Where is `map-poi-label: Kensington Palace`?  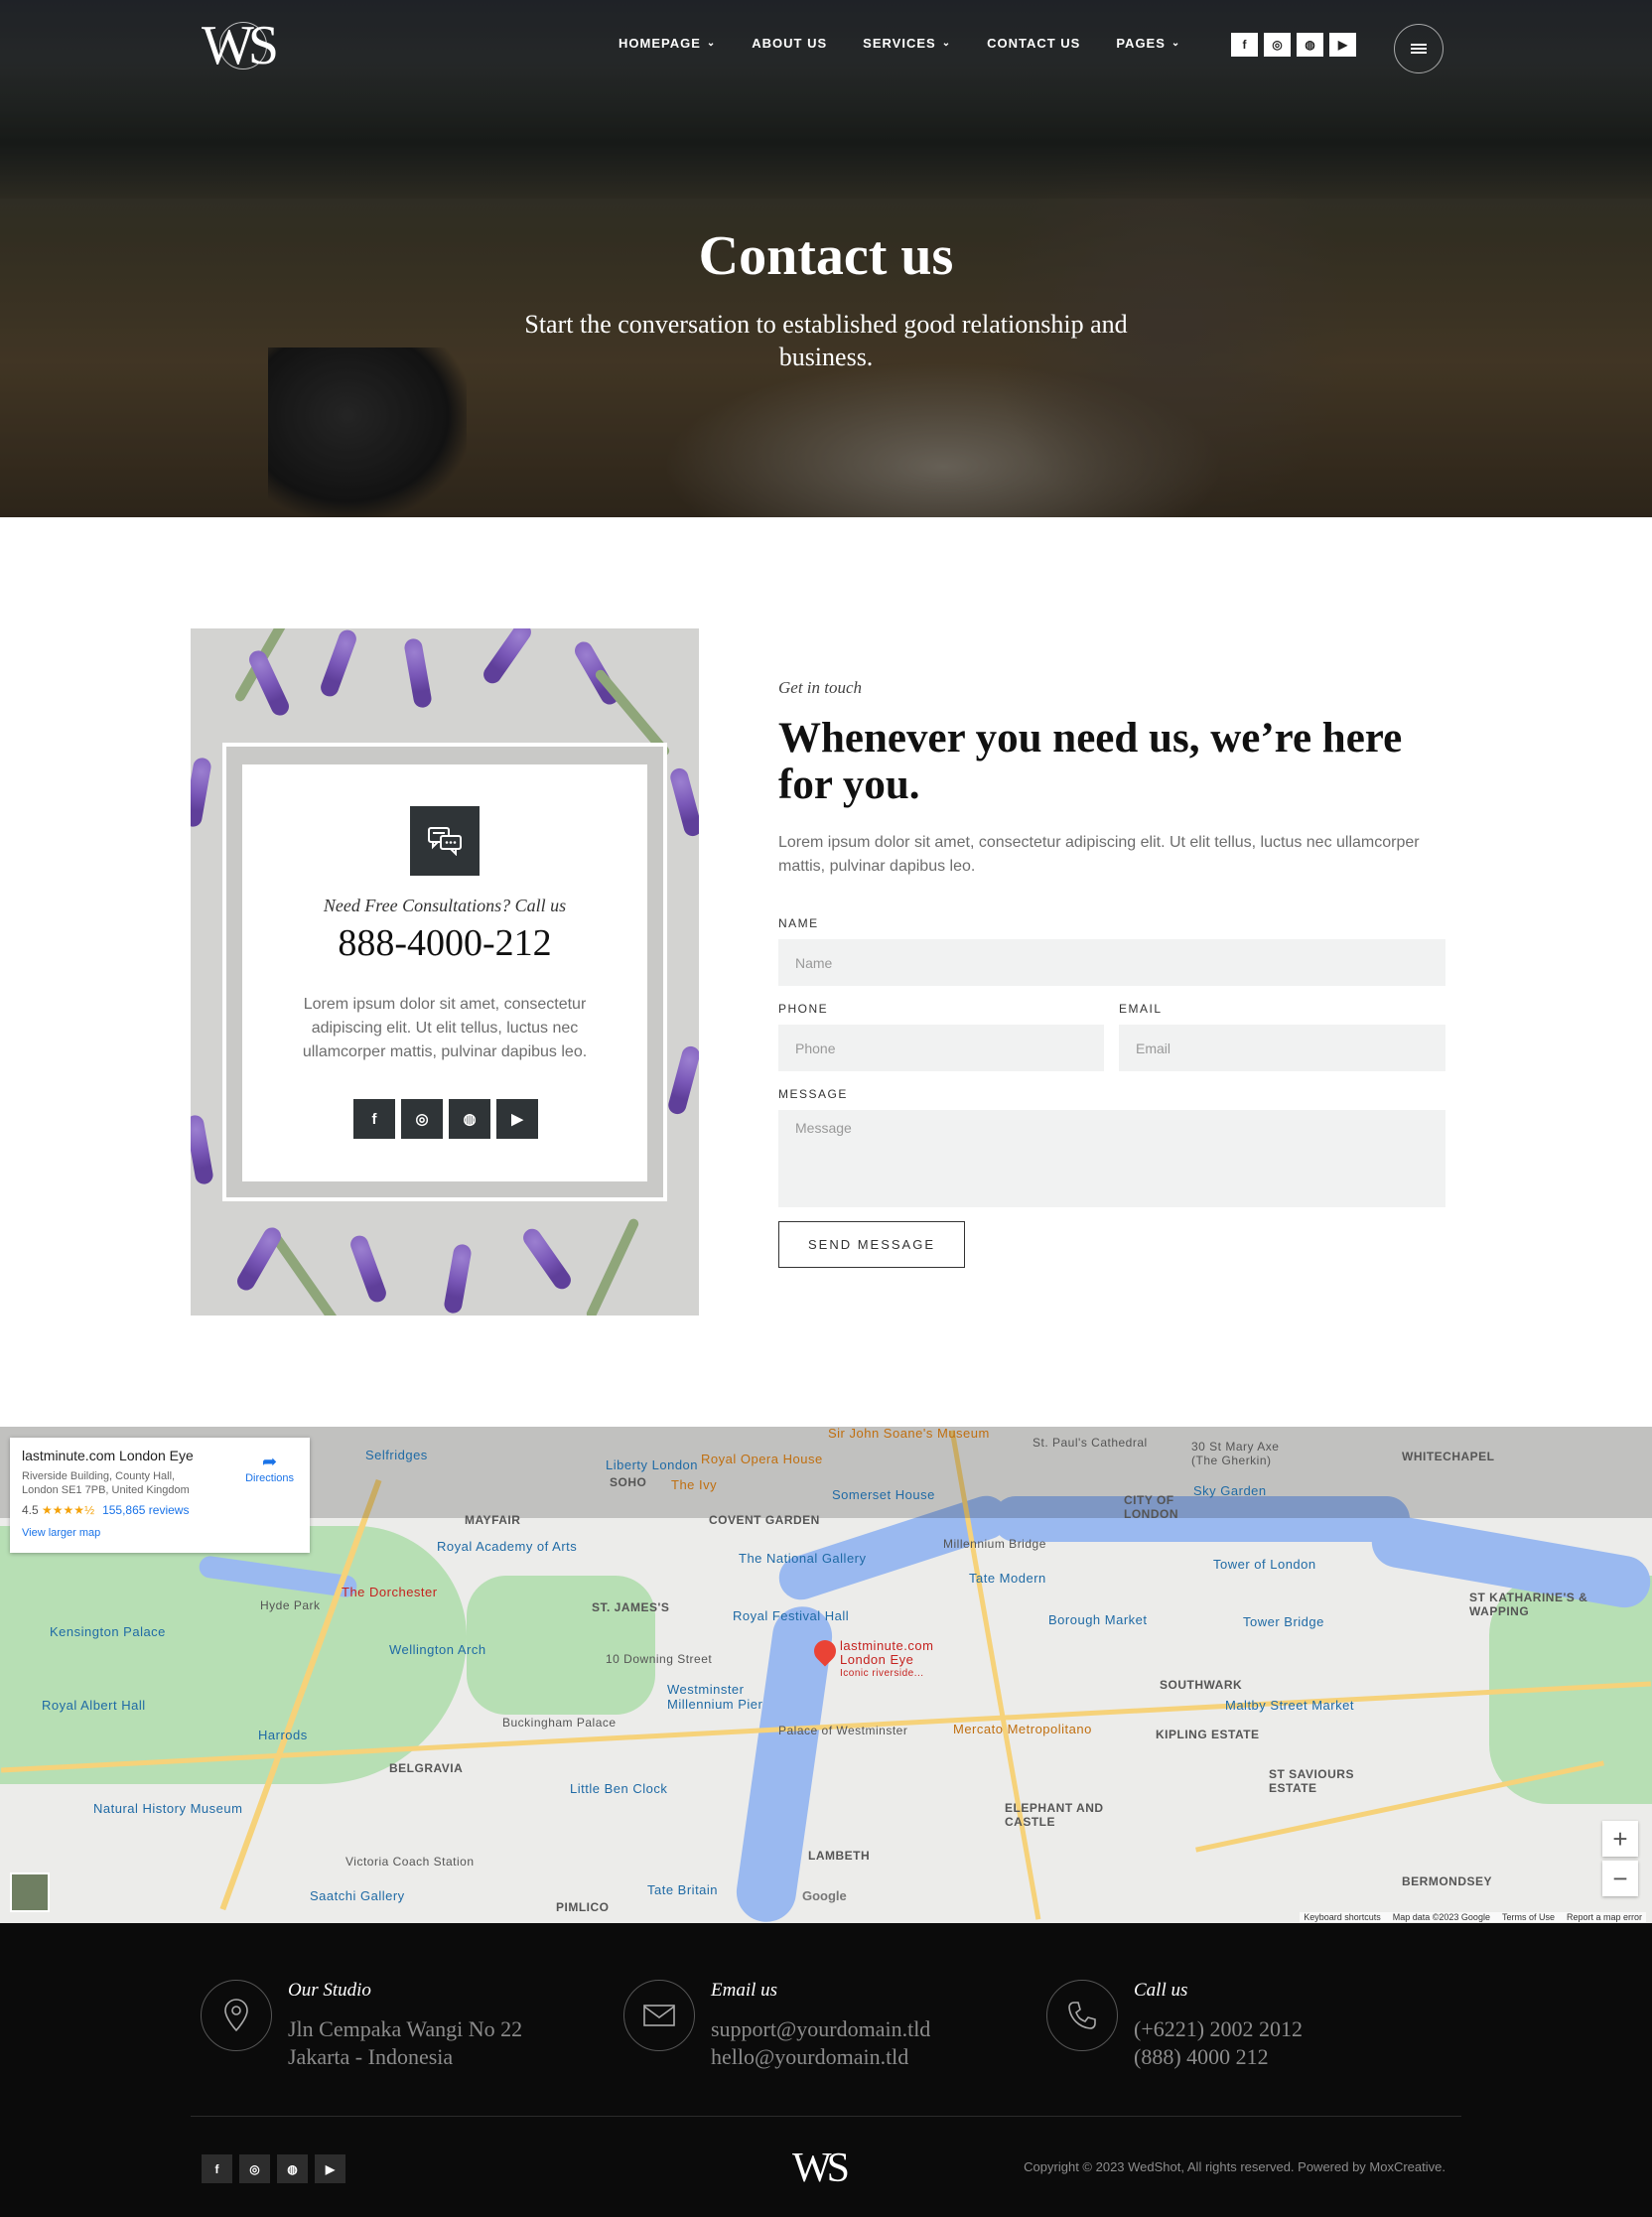 map-poi-label: Kensington Palace is located at coordinates (108, 1631).